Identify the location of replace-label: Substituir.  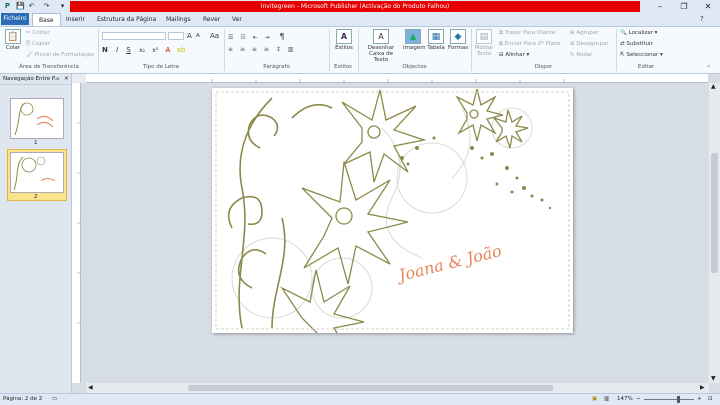
(639, 44).